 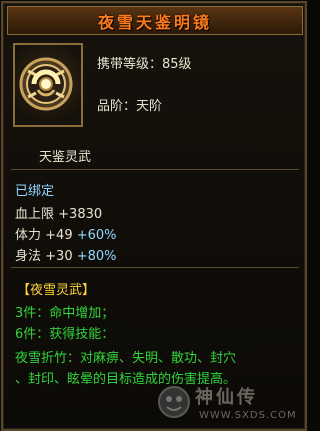 What do you see at coordinates (35, 214) in the screenshot?
I see `stat-hp-label: 血上限` at bounding box center [35, 214].